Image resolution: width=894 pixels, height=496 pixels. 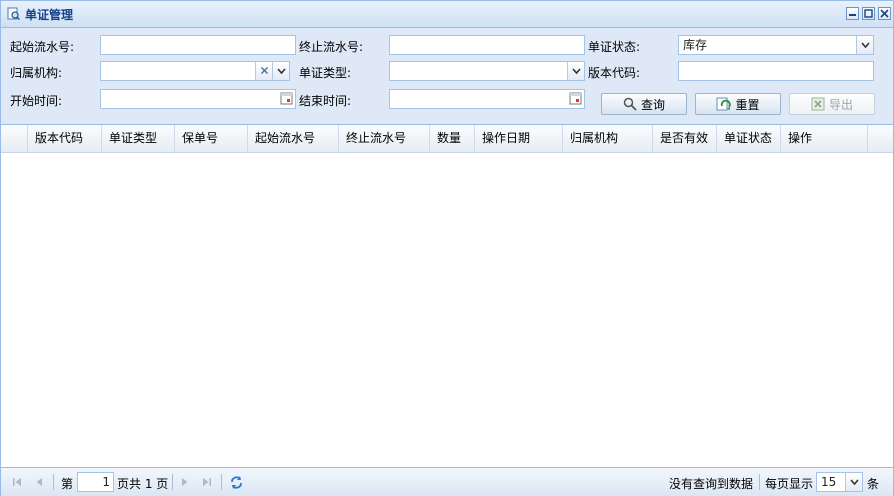 What do you see at coordinates (789, 484) in the screenshot?
I see `per-page-label: 每页显示` at bounding box center [789, 484].